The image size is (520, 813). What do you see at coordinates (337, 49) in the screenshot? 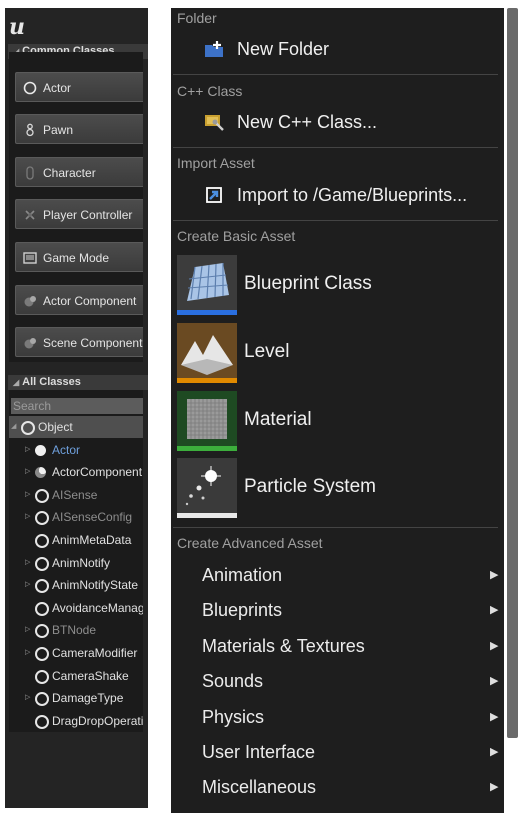
I see `new-folder-item: New Folder` at bounding box center [337, 49].